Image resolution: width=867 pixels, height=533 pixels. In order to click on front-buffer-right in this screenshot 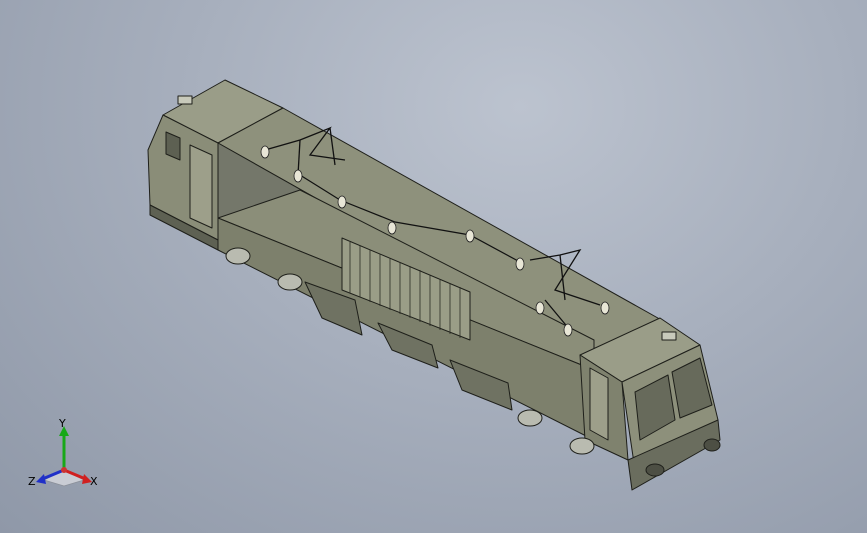, I will do `click(712, 445)`.